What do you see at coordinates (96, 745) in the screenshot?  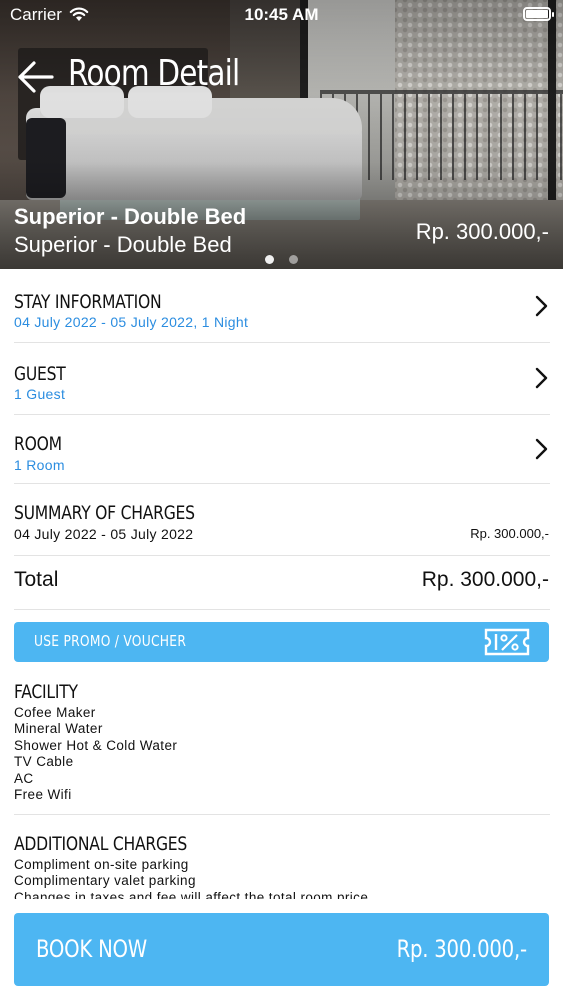 I see `list-item: Shower Hot & Cold Water` at bounding box center [96, 745].